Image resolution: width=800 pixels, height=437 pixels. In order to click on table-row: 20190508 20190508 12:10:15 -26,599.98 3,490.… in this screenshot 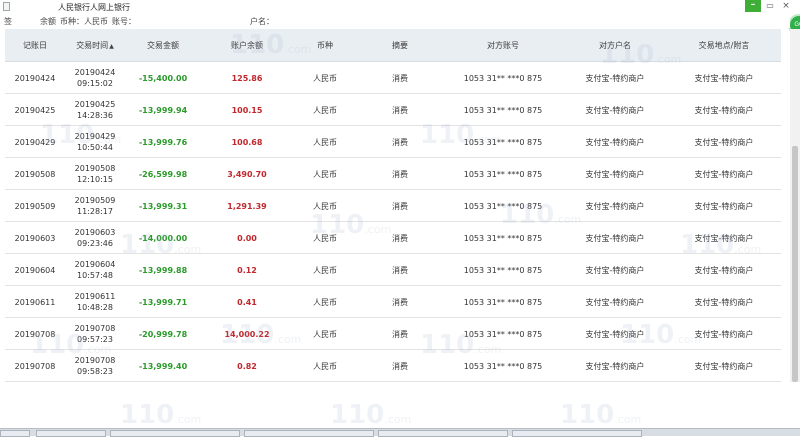, I will do `click(393, 174)`.